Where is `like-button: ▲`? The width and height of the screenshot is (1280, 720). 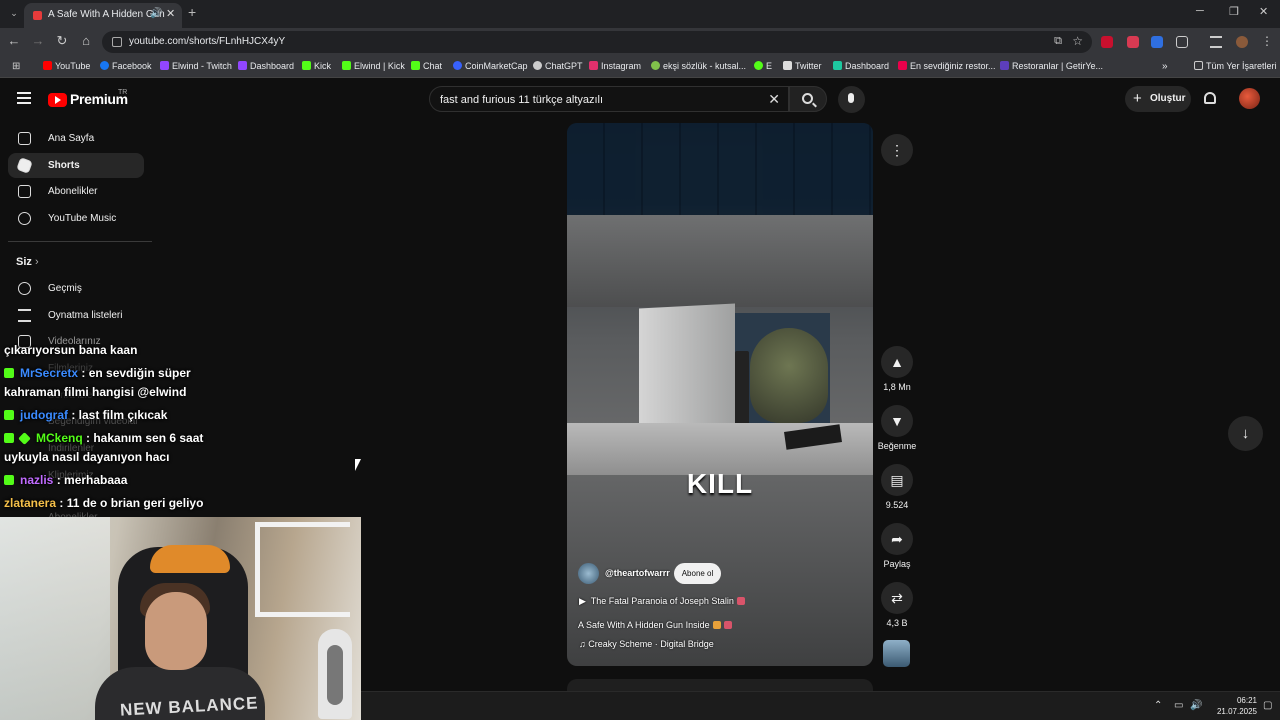
like-button: ▲ is located at coordinates (897, 362).